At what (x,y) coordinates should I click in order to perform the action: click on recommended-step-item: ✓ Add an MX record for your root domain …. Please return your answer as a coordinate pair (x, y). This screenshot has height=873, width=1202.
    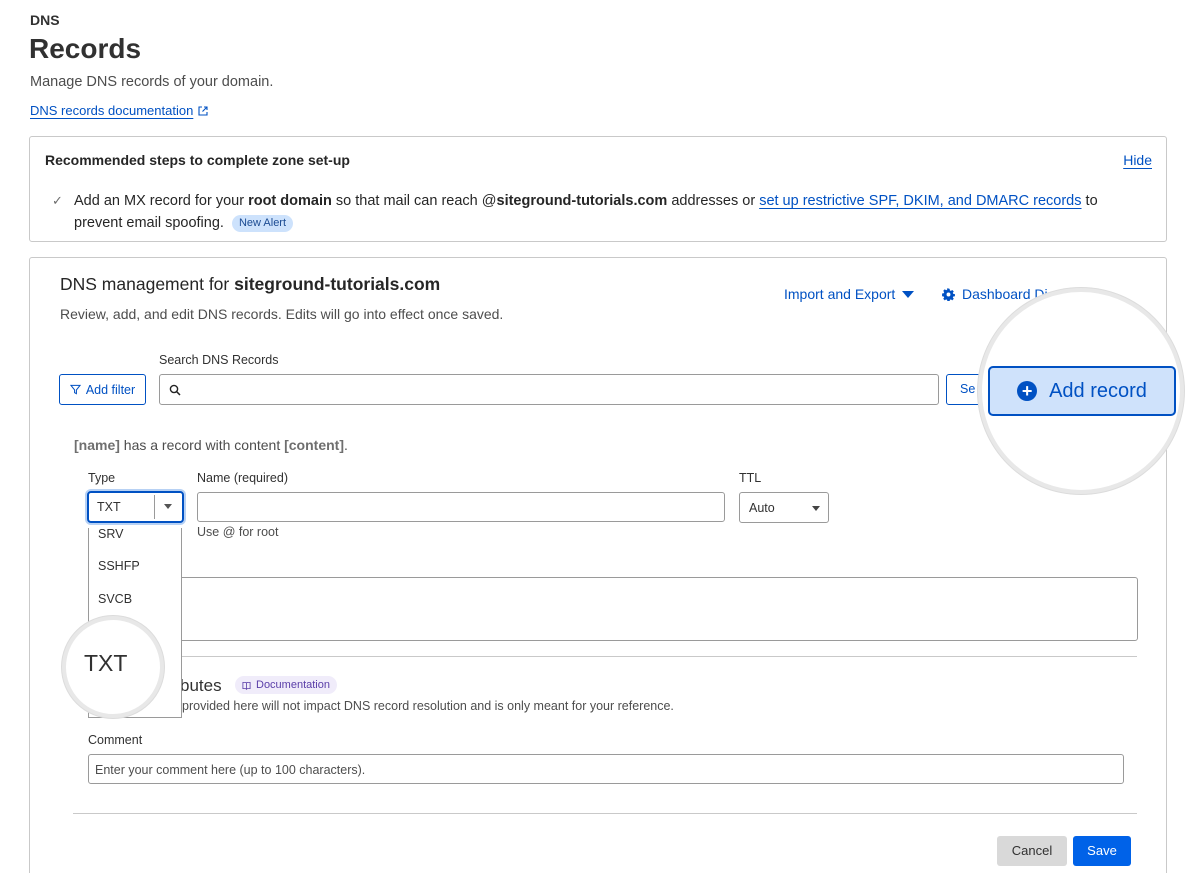
    Looking at the image, I should click on (592, 212).